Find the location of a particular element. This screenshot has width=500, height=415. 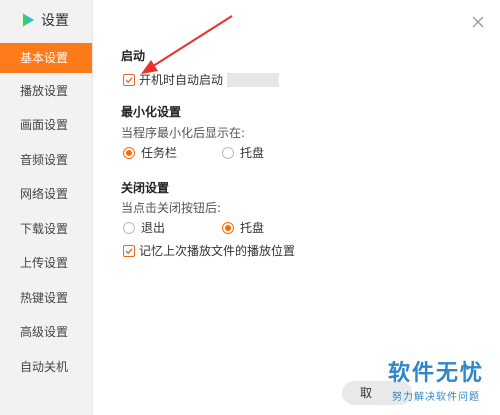

watermark-title: 软件无忧 is located at coordinates (435, 373).